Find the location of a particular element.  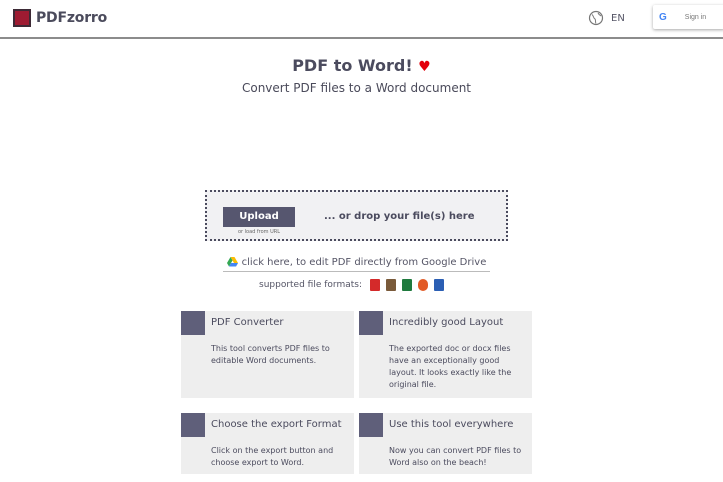

image-icon is located at coordinates (390, 285).